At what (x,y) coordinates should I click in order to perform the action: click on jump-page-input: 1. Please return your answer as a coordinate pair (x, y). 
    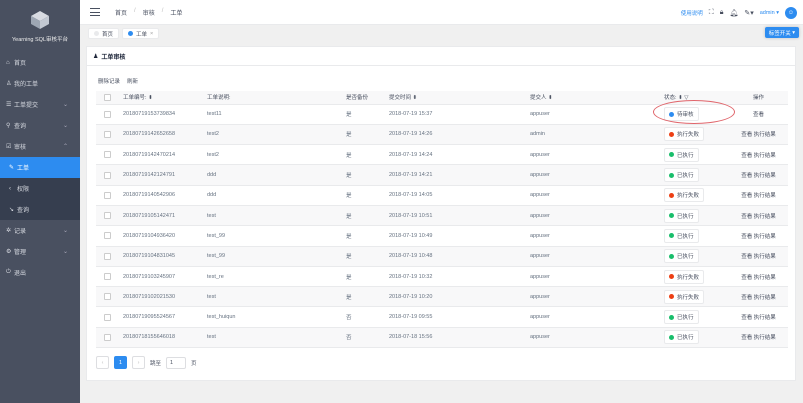
    Looking at the image, I should click on (176, 362).